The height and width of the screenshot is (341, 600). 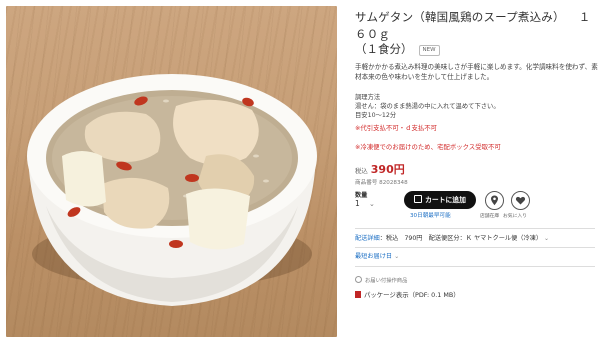 I want to click on favorite-label: お気に入り, so click(x=515, y=216).